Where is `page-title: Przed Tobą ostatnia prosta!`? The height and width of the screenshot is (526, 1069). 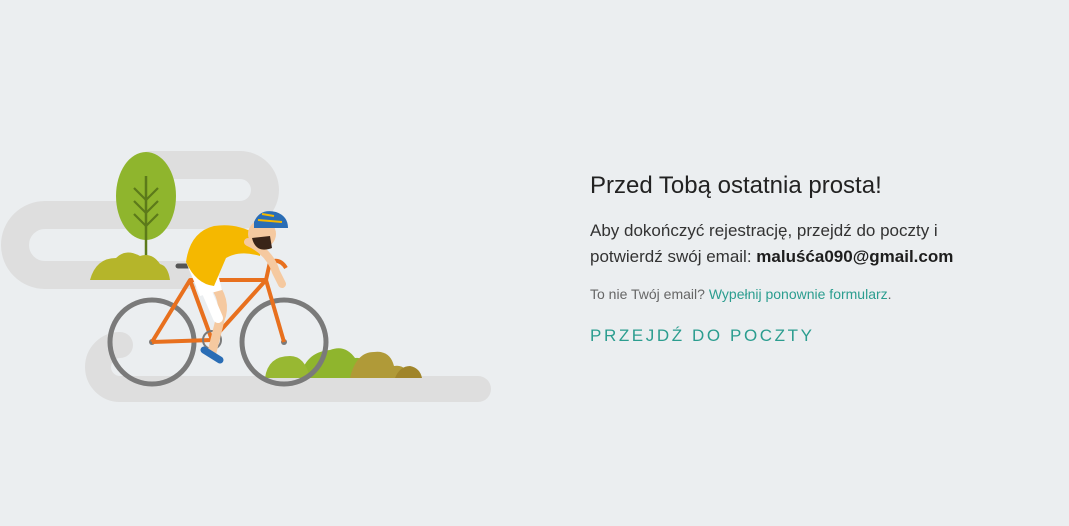
page-title: Przed Tobą ostatnia prosta! is located at coordinates (736, 185).